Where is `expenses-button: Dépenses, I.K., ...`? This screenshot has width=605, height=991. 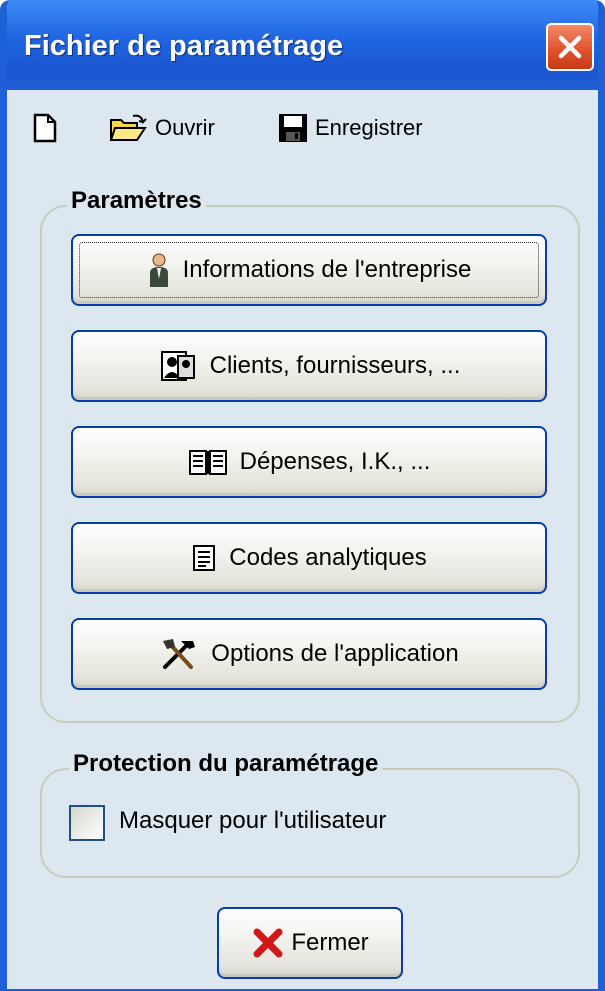 expenses-button: Dépenses, I.K., ... is located at coordinates (309, 462).